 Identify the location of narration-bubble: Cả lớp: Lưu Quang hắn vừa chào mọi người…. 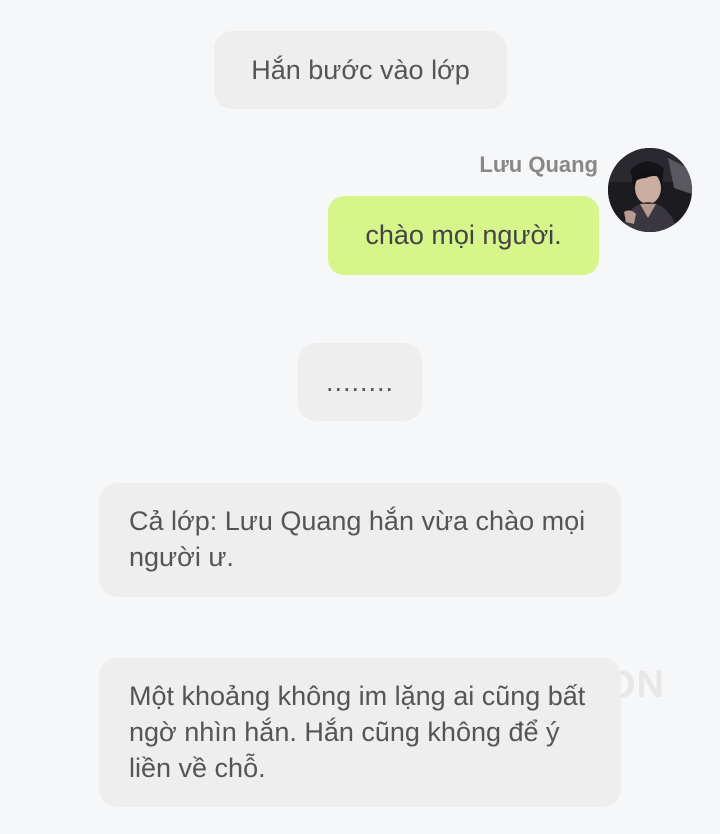
(360, 540).